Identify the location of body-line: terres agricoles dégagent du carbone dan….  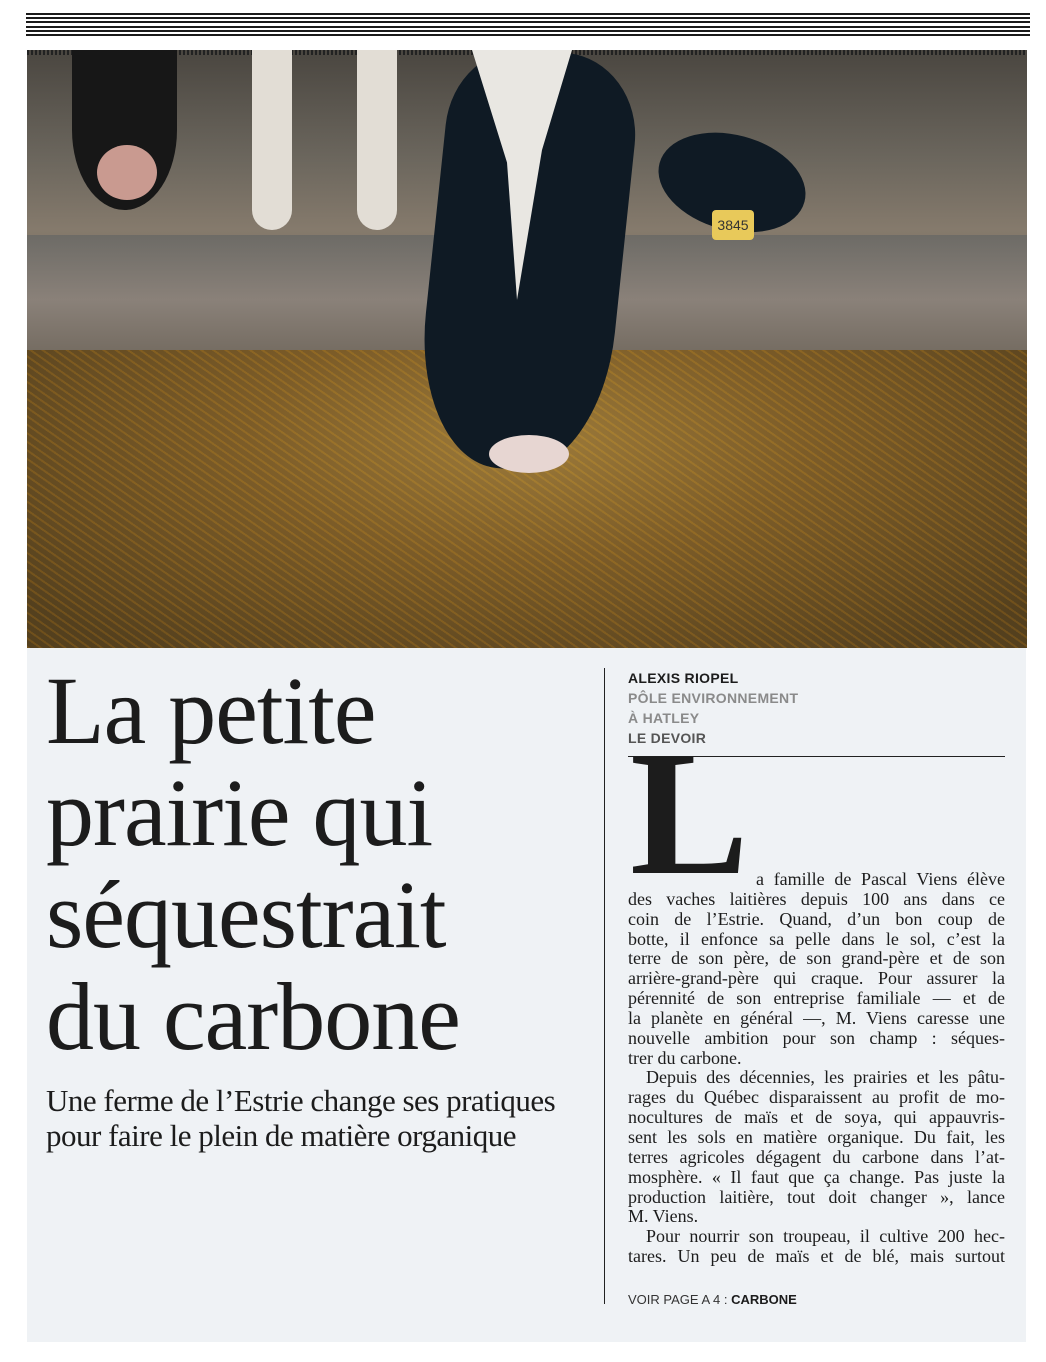
(816, 1156).